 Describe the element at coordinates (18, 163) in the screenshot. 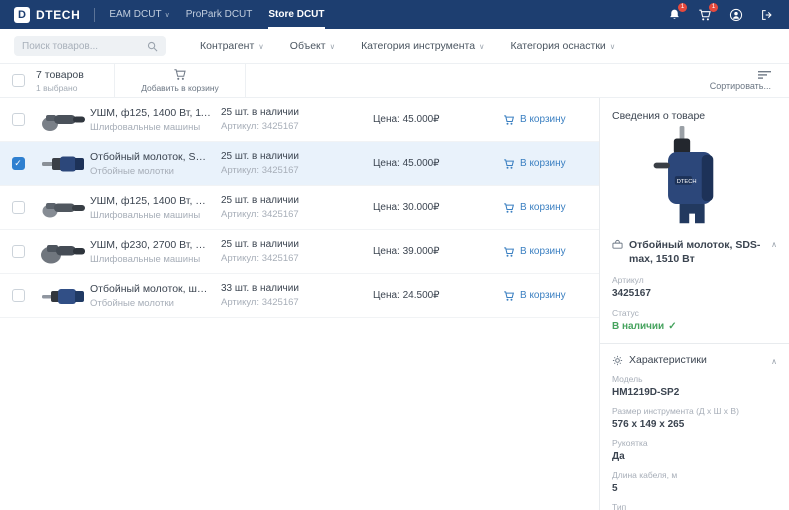

I see `row-checkbox: ✓` at that location.